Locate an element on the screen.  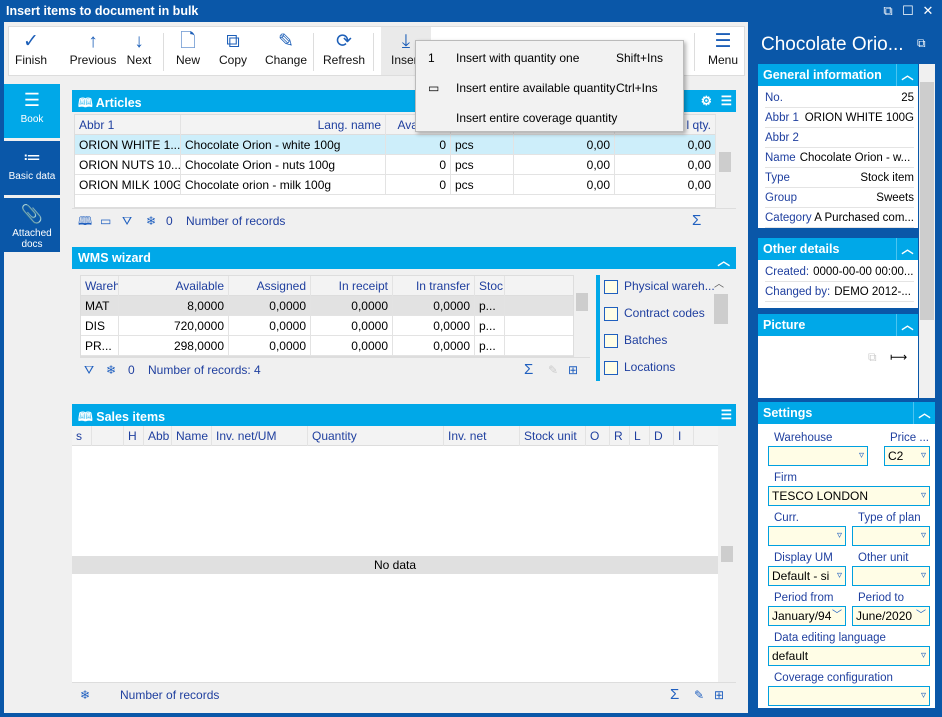
menu-button: ☰ Menu is located at coordinates (723, 51).